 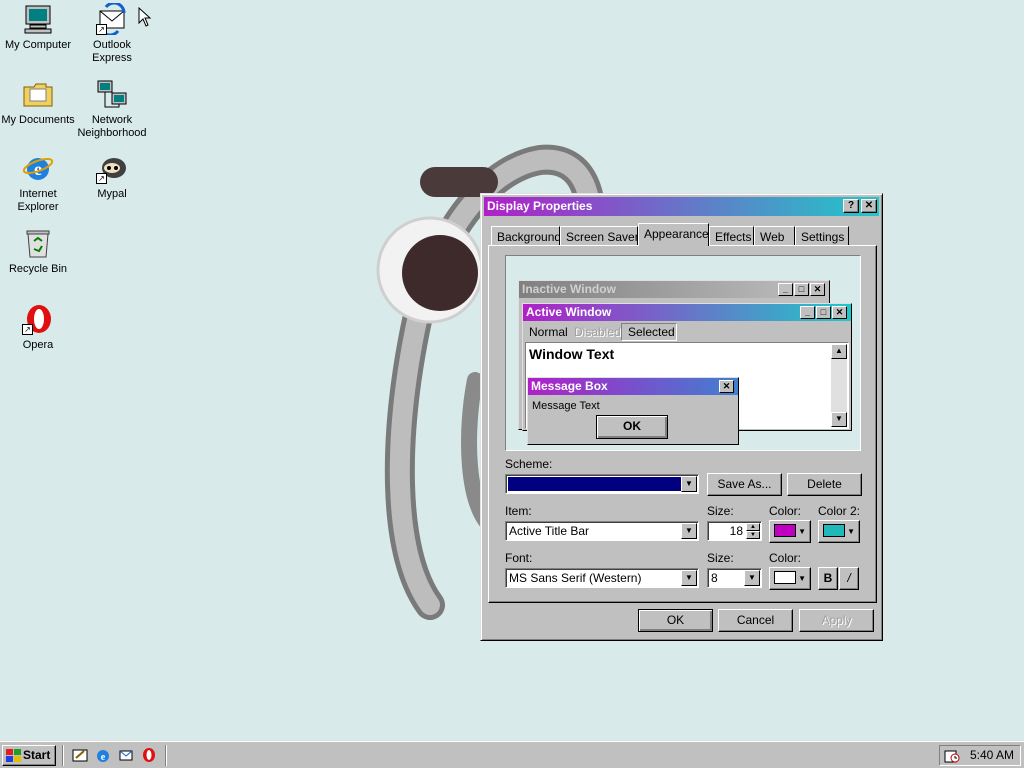 What do you see at coordinates (673, 234) in the screenshot?
I see `tab-appearance: Appearance` at bounding box center [673, 234].